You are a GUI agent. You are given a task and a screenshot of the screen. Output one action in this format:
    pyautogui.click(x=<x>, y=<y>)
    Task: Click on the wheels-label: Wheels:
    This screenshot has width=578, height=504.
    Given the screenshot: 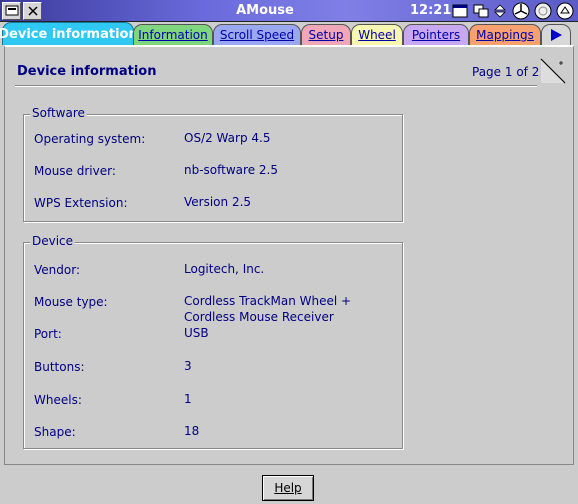 What is the action you would take?
    pyautogui.click(x=58, y=400)
    